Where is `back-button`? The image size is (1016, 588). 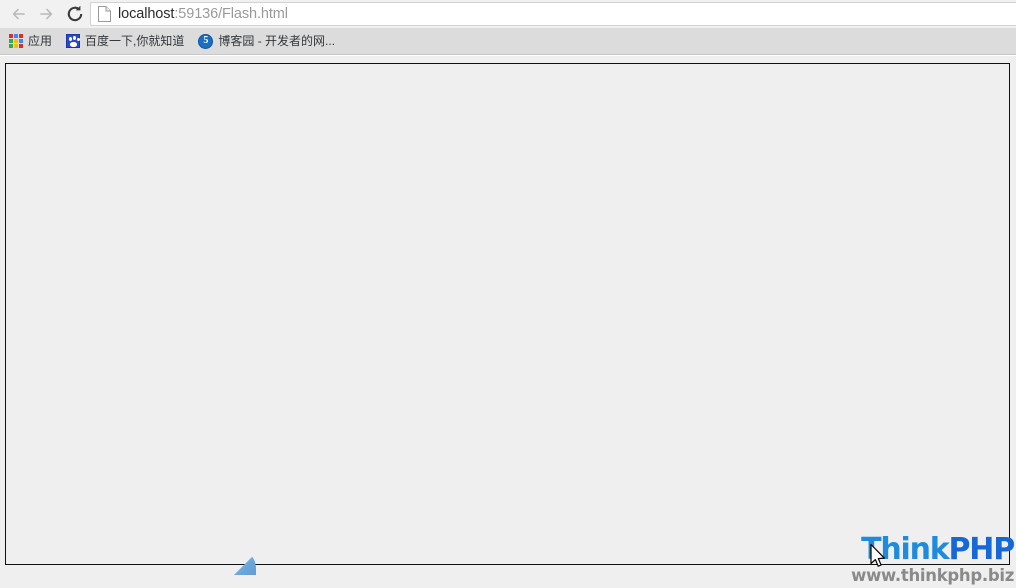 back-button is located at coordinates (19, 14).